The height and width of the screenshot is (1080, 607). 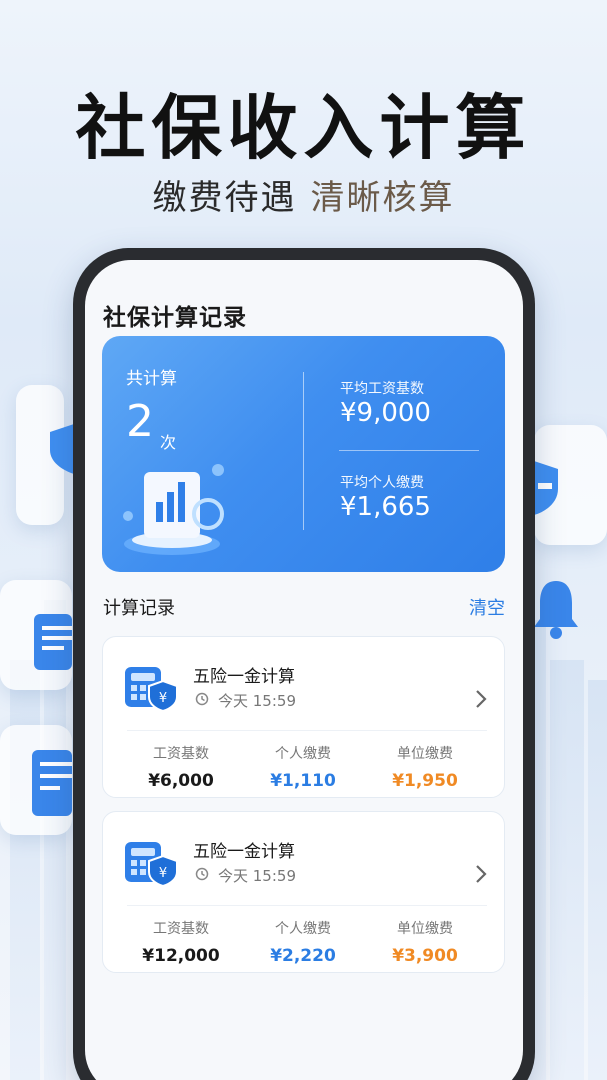 What do you see at coordinates (139, 608) in the screenshot?
I see `records-title: 计算记录` at bounding box center [139, 608].